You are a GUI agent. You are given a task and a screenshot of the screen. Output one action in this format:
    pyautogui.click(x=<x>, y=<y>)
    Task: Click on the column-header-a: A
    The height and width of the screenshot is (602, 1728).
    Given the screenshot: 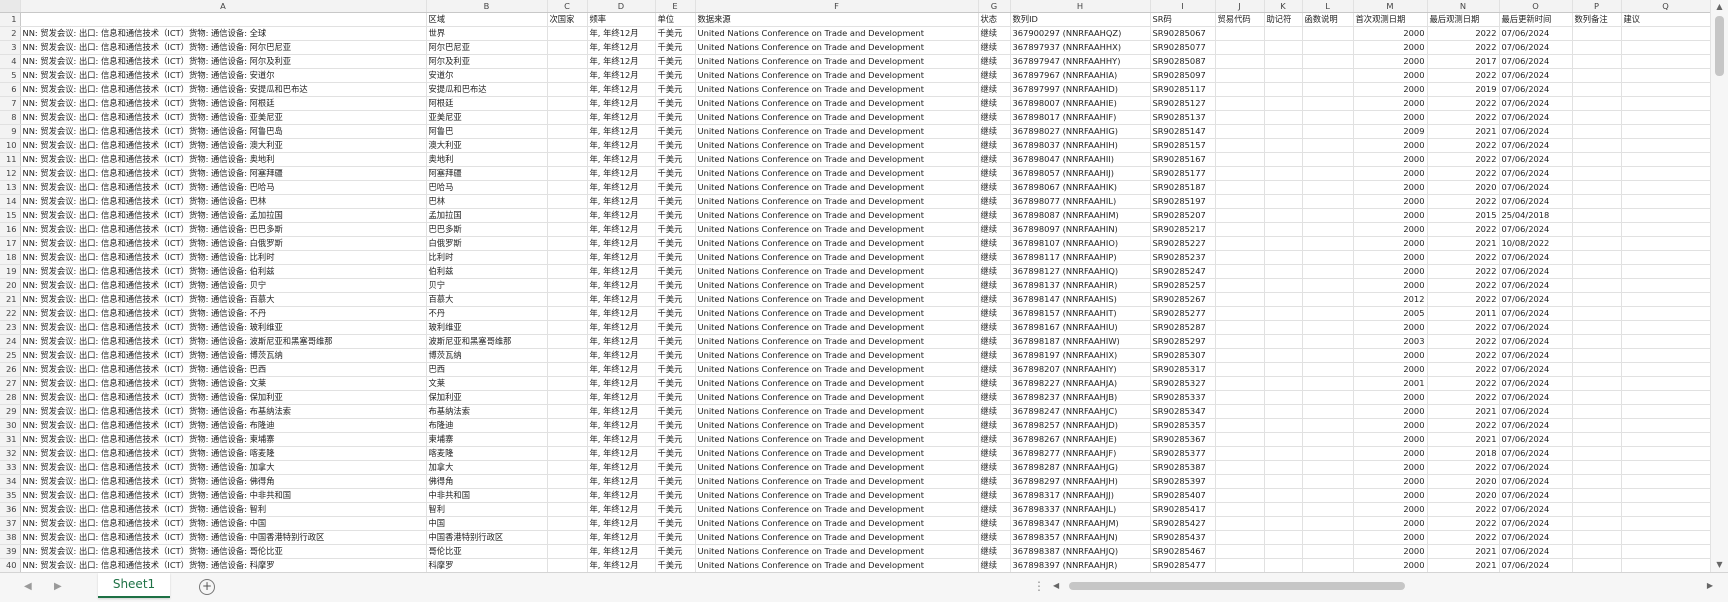 What is the action you would take?
    pyautogui.click(x=223, y=6)
    